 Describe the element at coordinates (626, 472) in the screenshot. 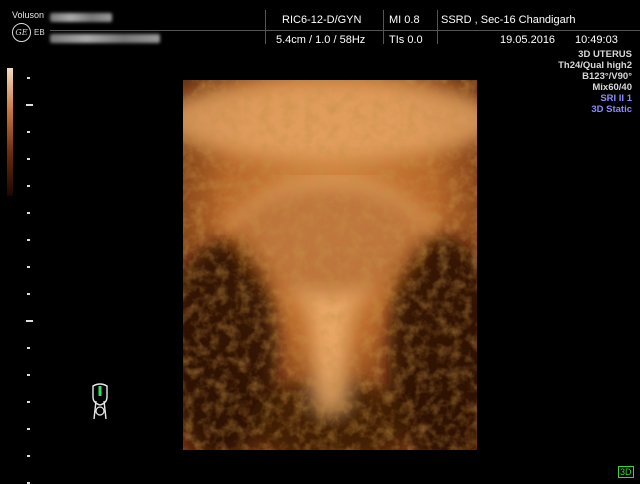

I see `3d-mode-badge: 3D` at that location.